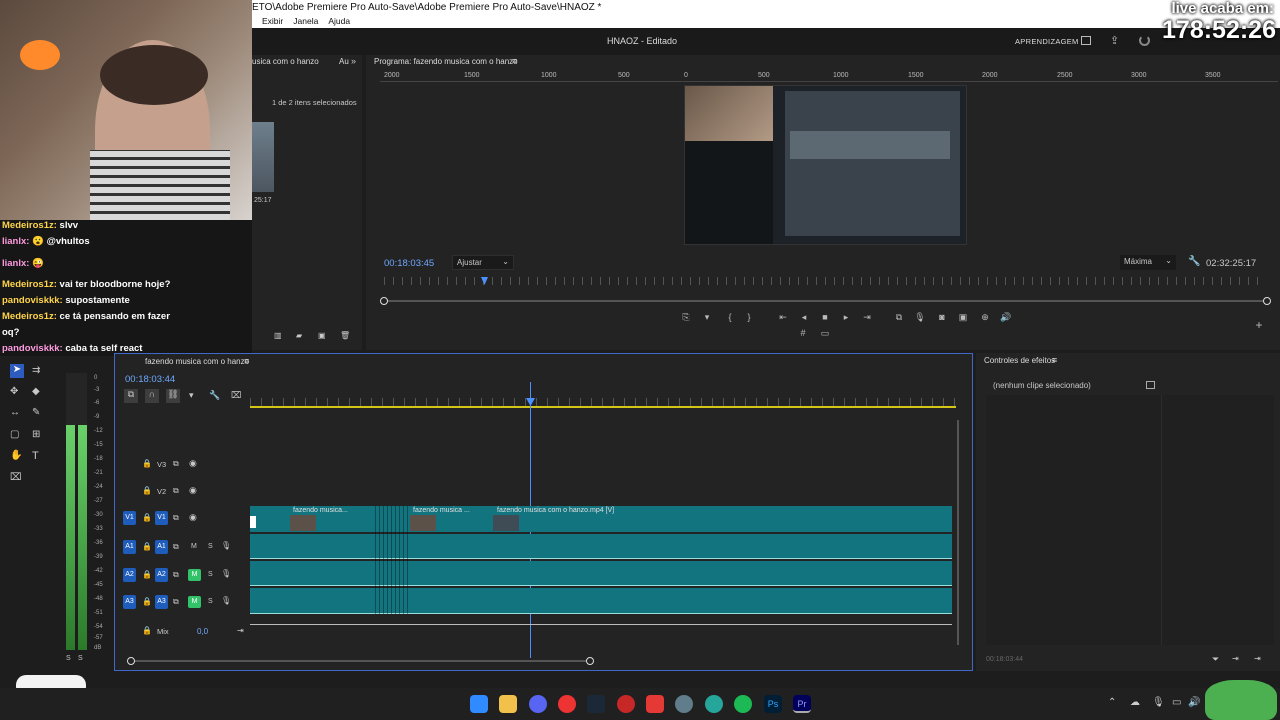 This screenshot has width=1280, height=720. I want to click on slip-icon: ↔, so click(15, 412).